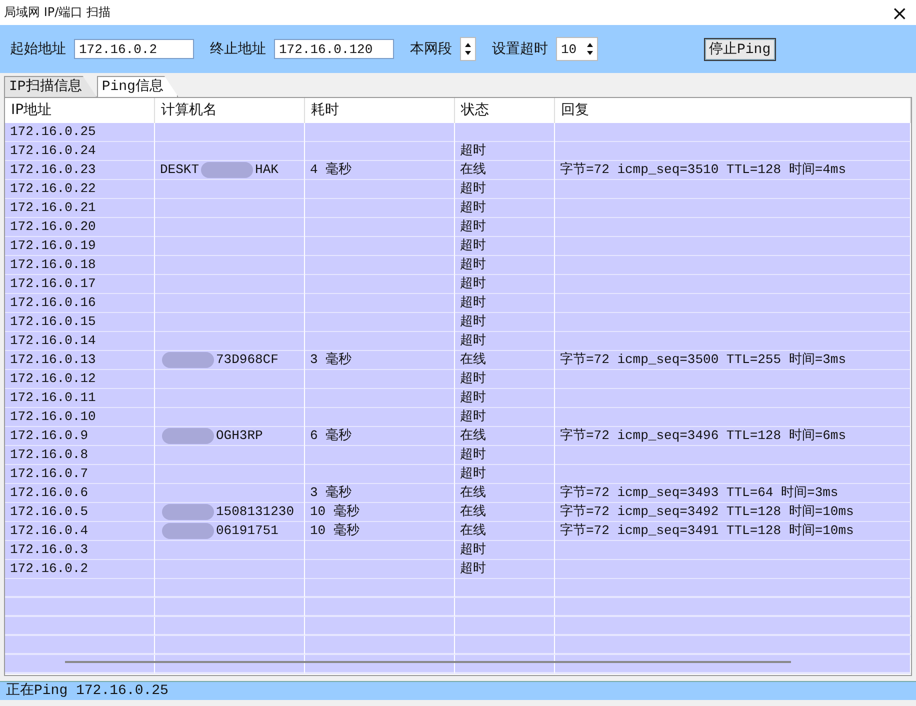  What do you see at coordinates (80, 513) in the screenshot?
I see `table-cell: 172.16.0.5` at bounding box center [80, 513].